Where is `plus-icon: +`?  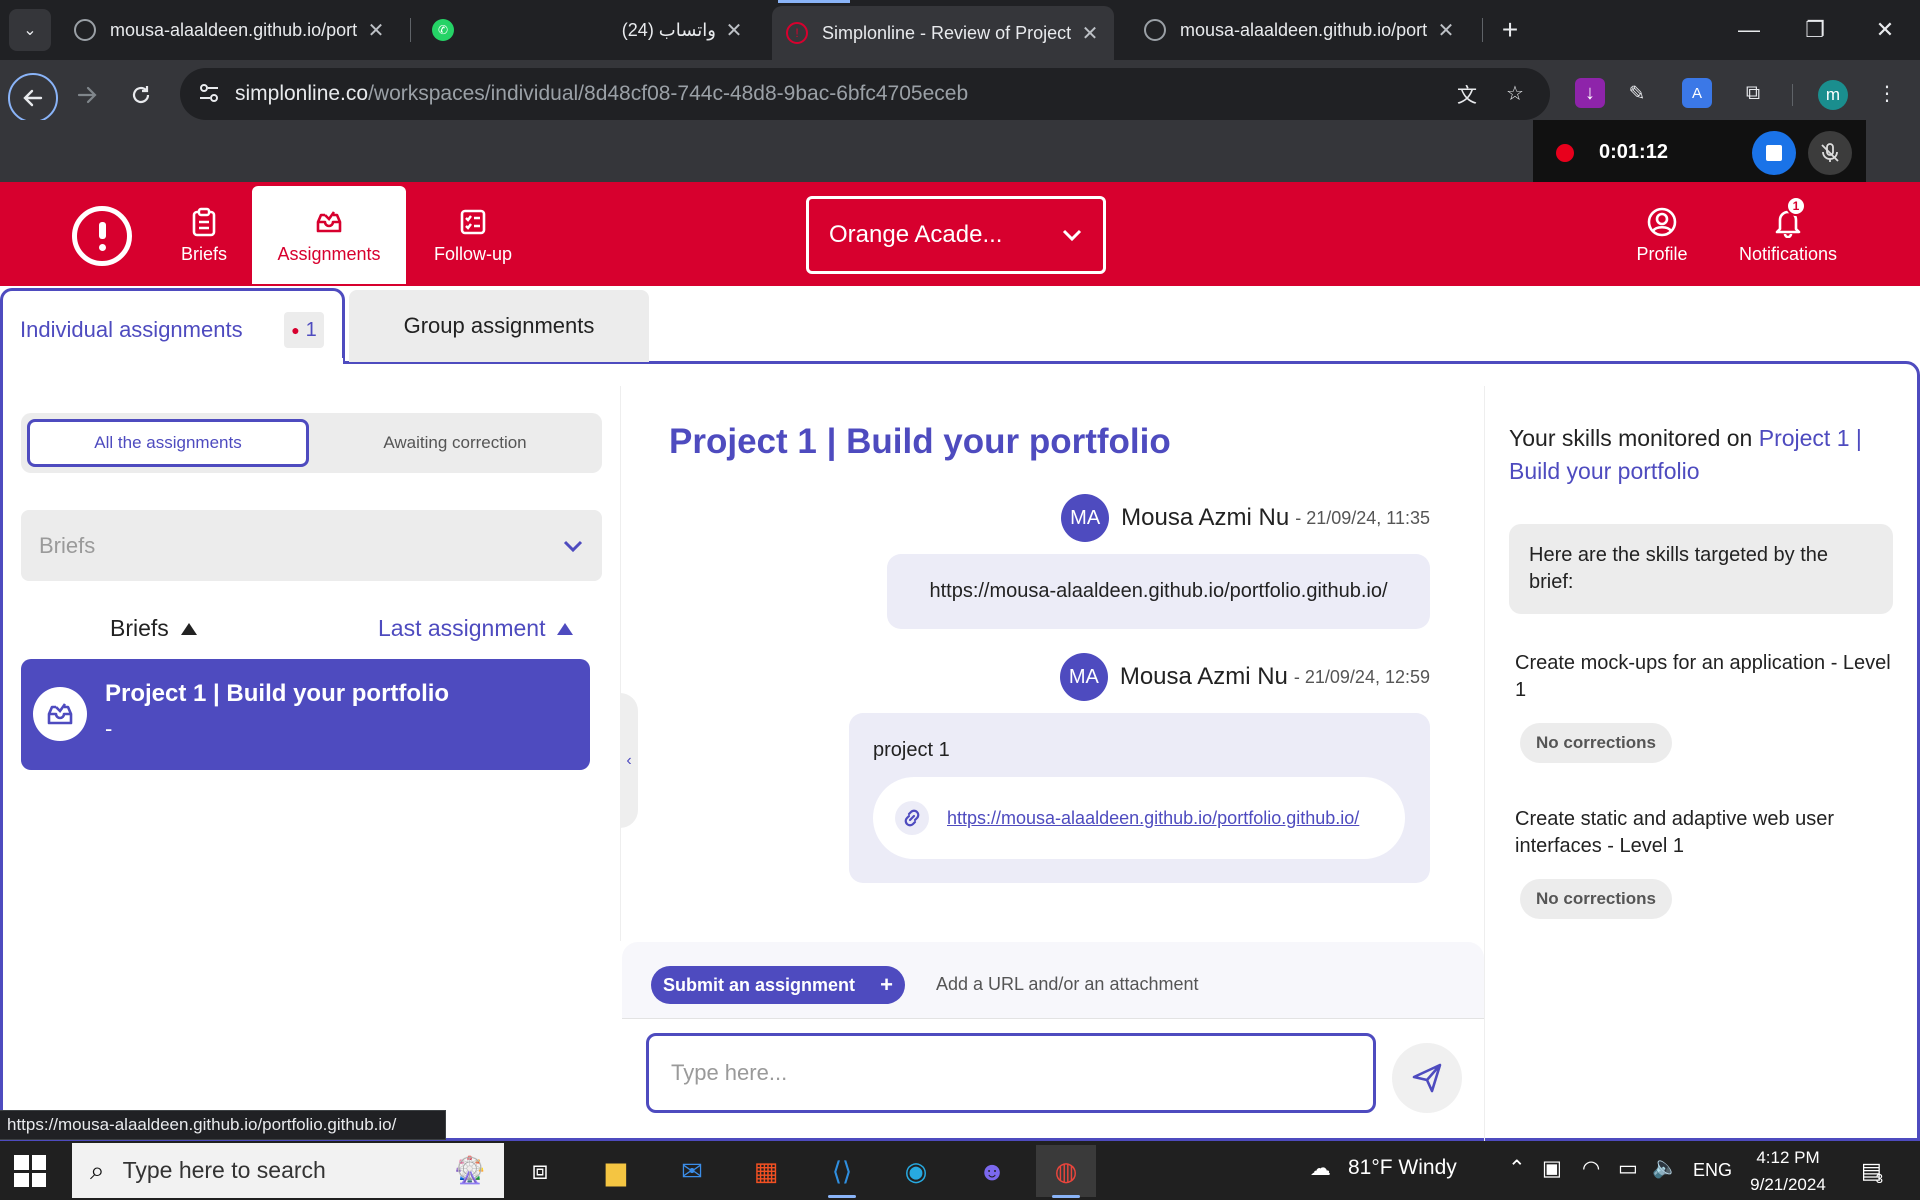 plus-icon: + is located at coordinates (886, 984).